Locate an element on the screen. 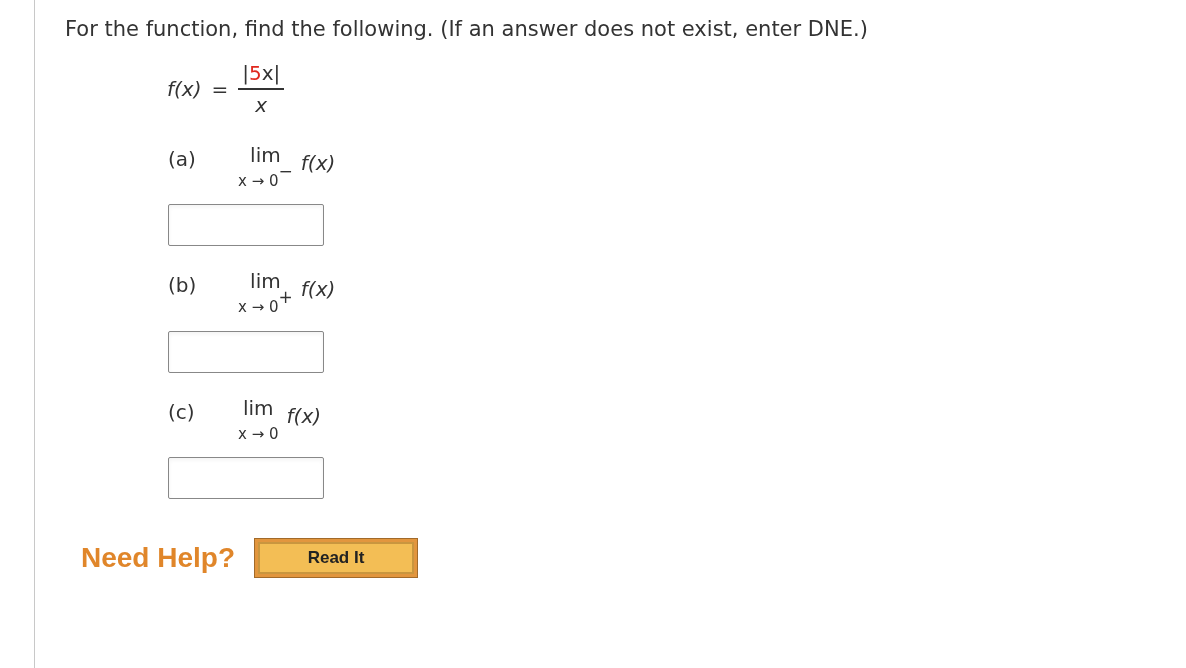  limit-side: − is located at coordinates (285, 170).